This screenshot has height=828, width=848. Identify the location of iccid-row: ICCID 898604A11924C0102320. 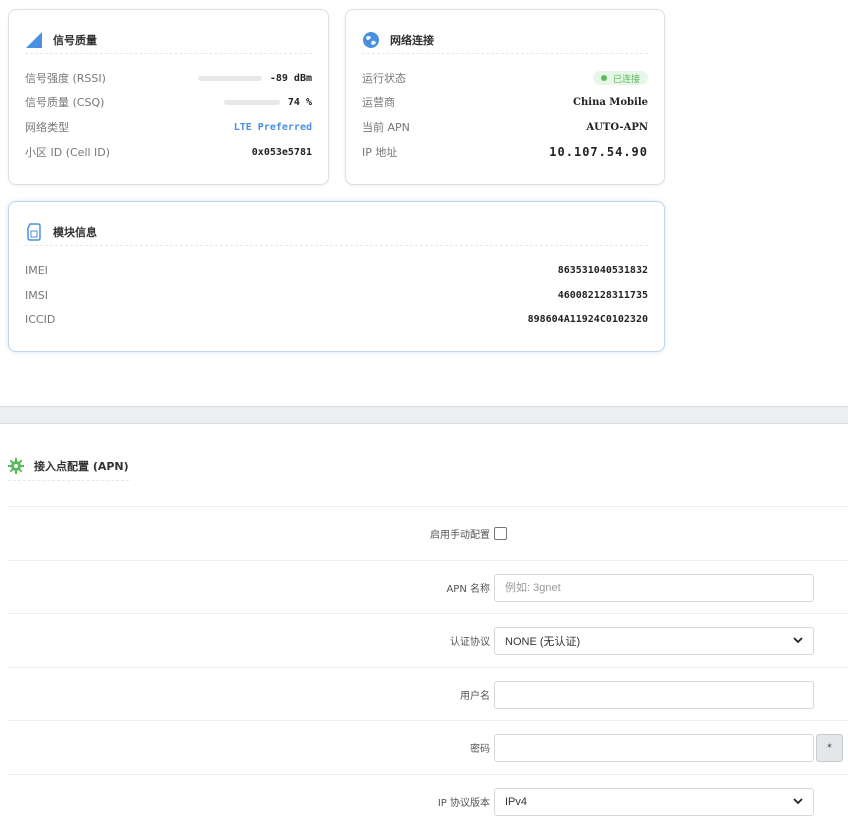
(336, 319).